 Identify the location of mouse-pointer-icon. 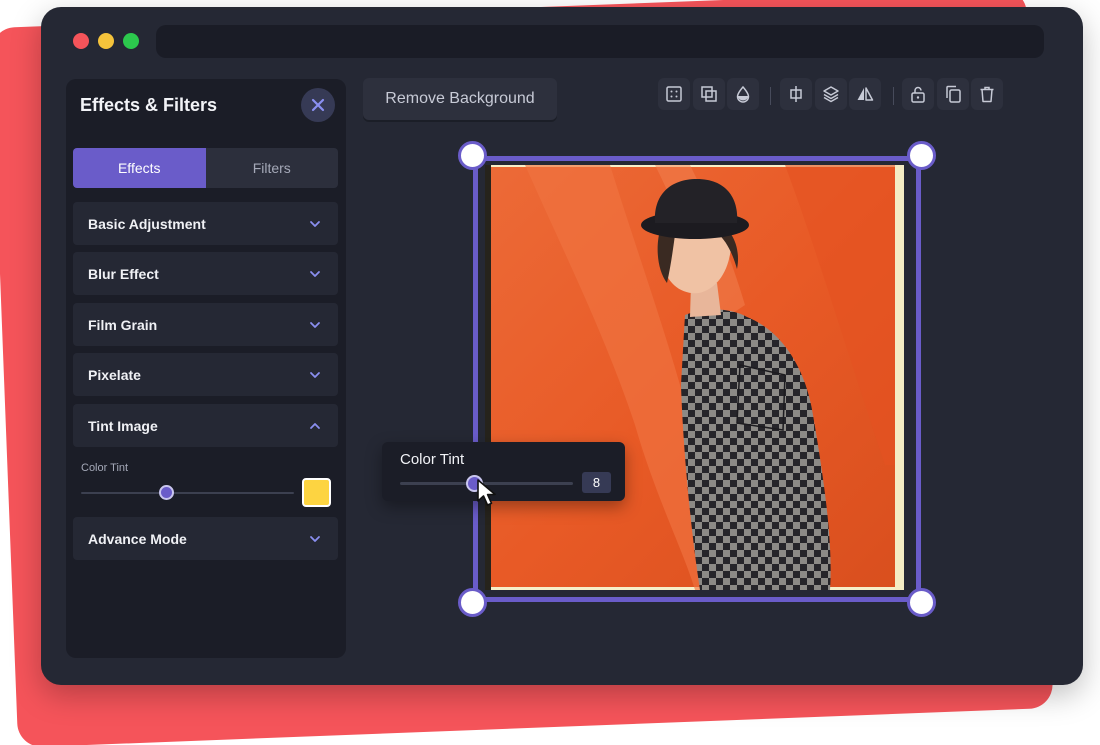
(486, 492).